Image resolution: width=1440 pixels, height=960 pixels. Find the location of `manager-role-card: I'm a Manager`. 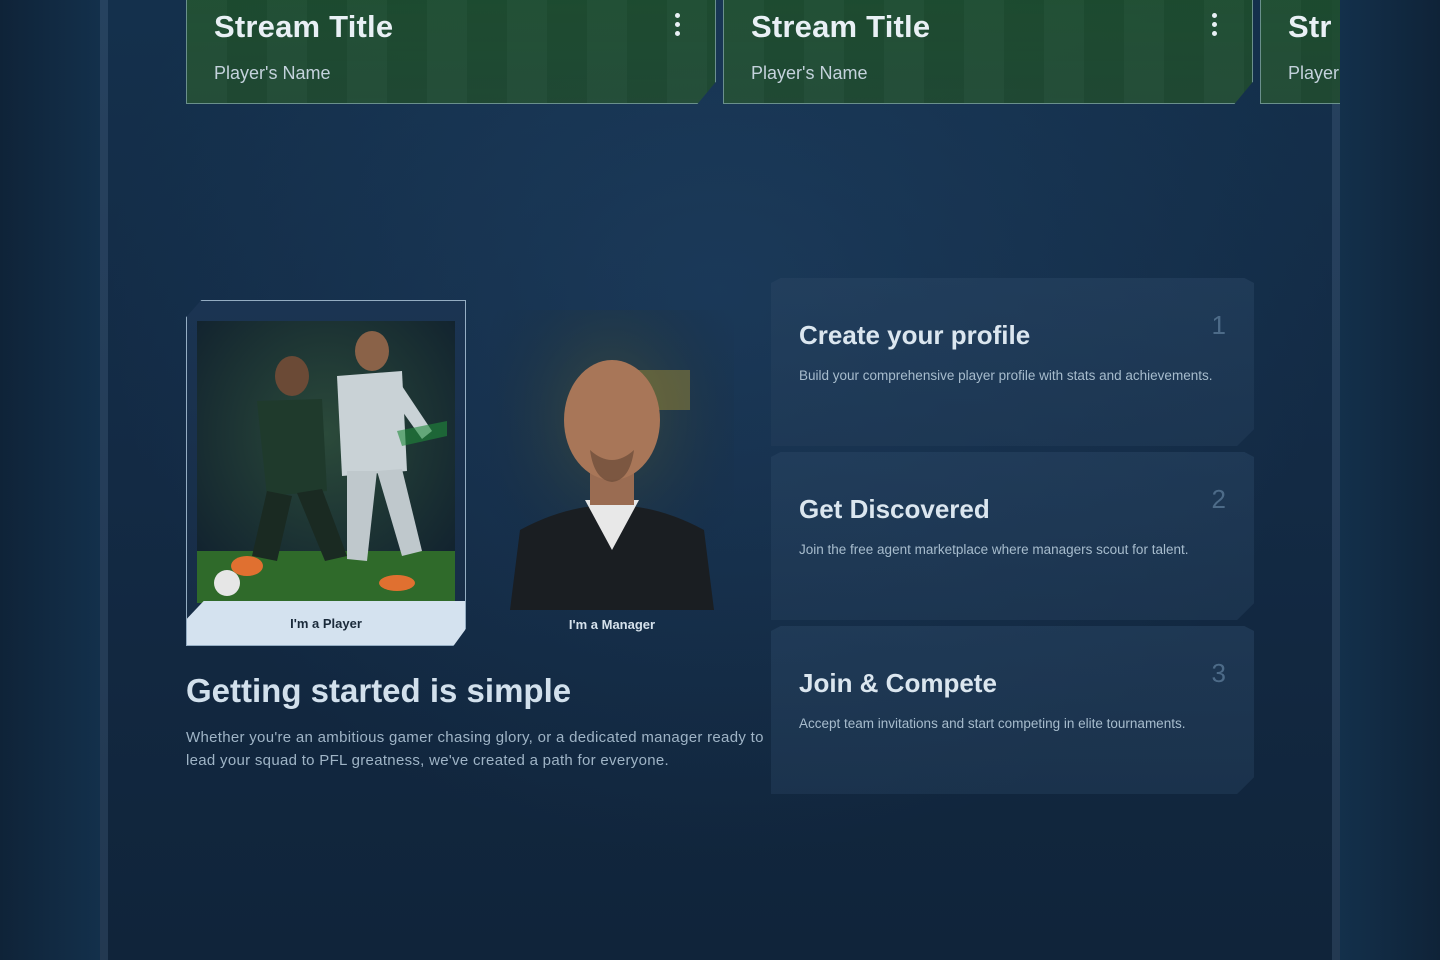

manager-role-card: I'm a Manager is located at coordinates (612, 473).